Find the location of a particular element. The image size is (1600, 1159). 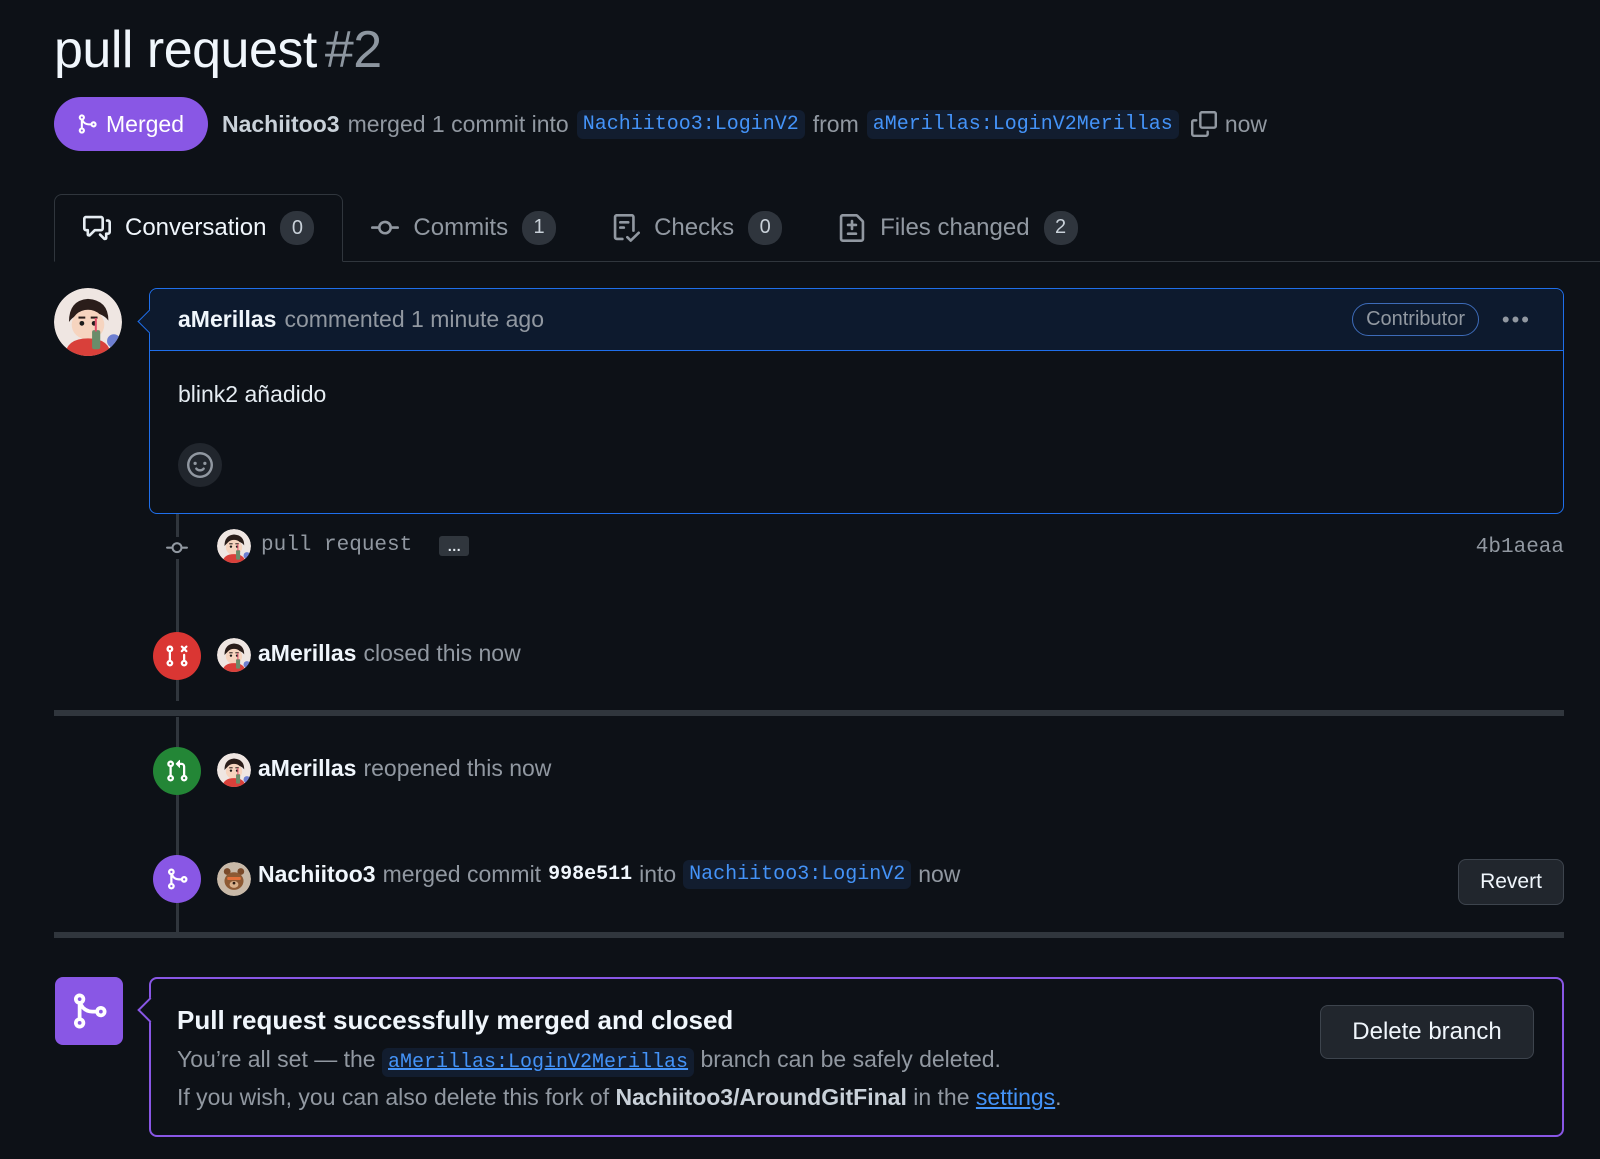

base-branch-tag: Nachiitoo3:LoginV2 is located at coordinates (690, 124).